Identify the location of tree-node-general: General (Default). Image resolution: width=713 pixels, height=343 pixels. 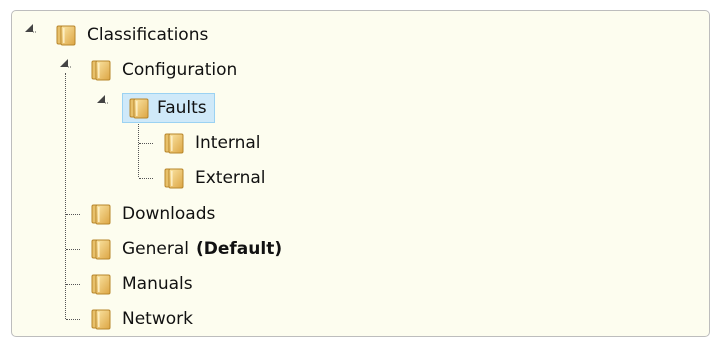
(187, 249).